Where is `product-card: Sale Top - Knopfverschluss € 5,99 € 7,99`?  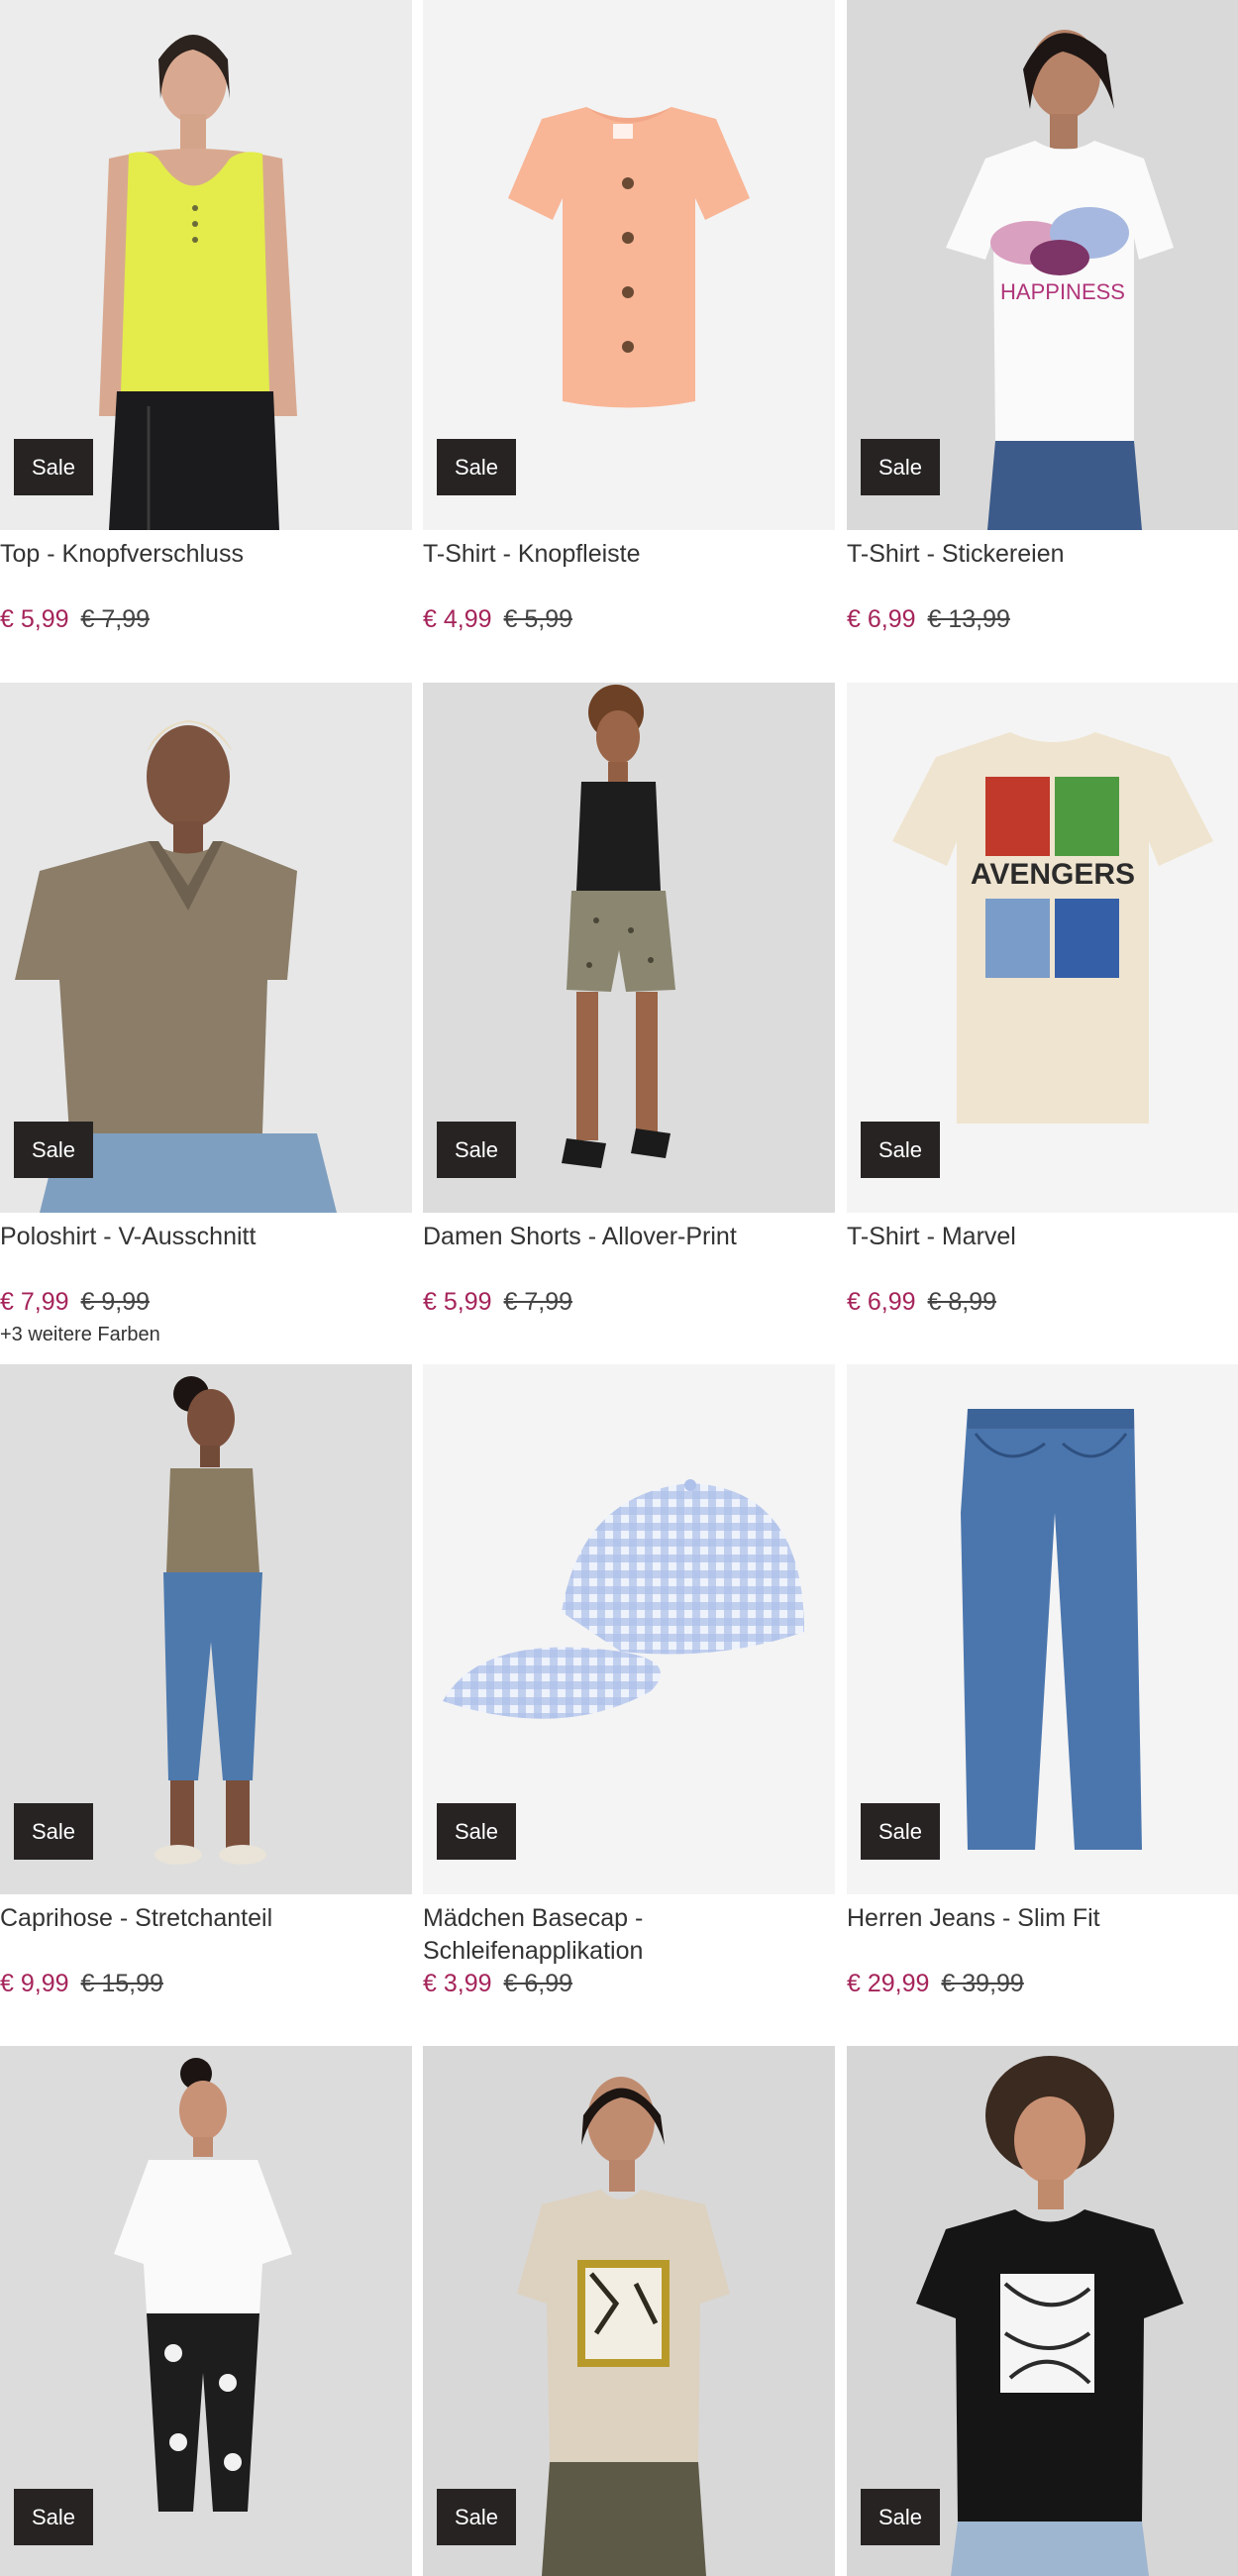 product-card: Sale Top - Knopfverschluss € 5,99 € 7,99 is located at coordinates (206, 318).